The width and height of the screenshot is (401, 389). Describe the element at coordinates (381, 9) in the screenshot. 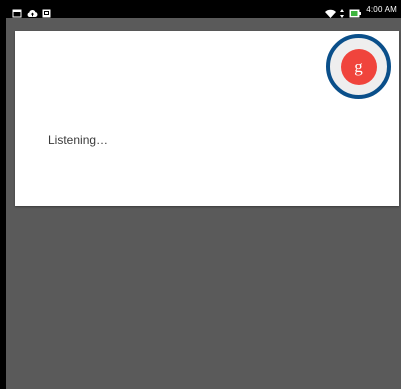

I see `status-time: 4:00 AM` at that location.